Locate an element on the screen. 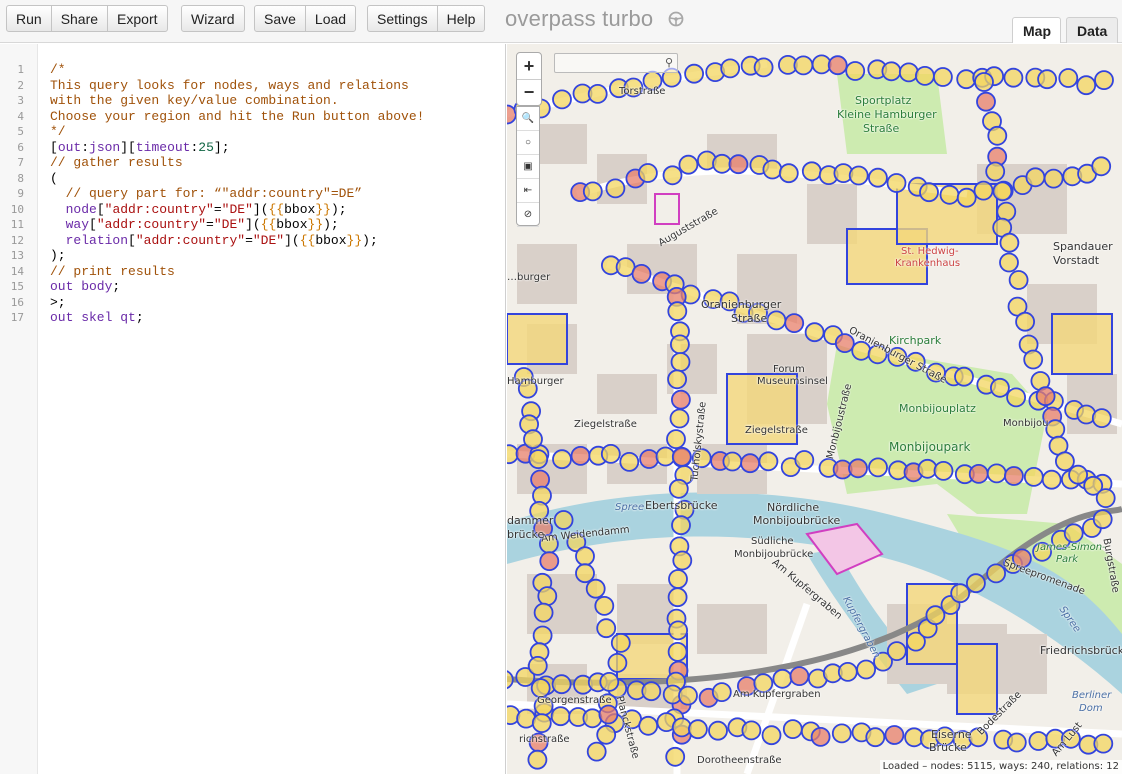 This screenshot has width=1122, height=774. help-button: Help is located at coordinates (461, 18).